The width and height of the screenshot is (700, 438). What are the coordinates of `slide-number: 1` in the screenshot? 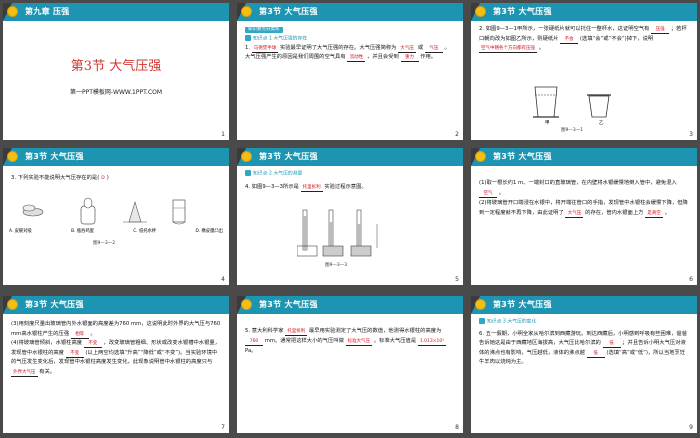 It's located at (223, 134).